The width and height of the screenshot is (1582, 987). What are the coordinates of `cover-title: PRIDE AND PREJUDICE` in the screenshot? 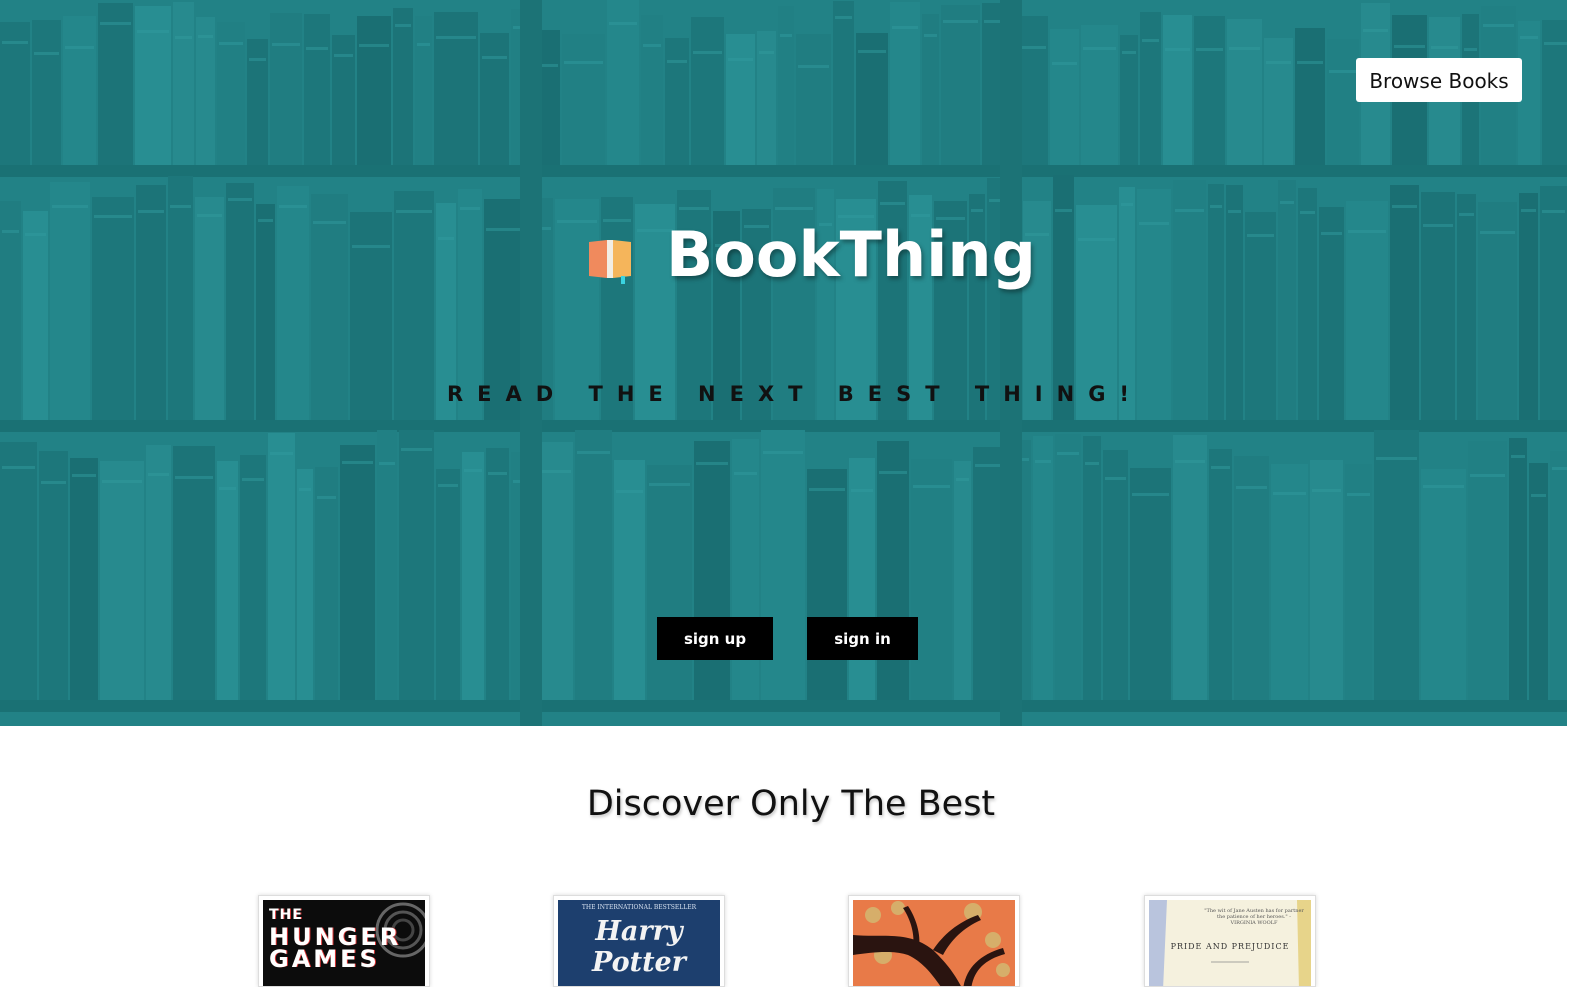 It's located at (1230, 946).